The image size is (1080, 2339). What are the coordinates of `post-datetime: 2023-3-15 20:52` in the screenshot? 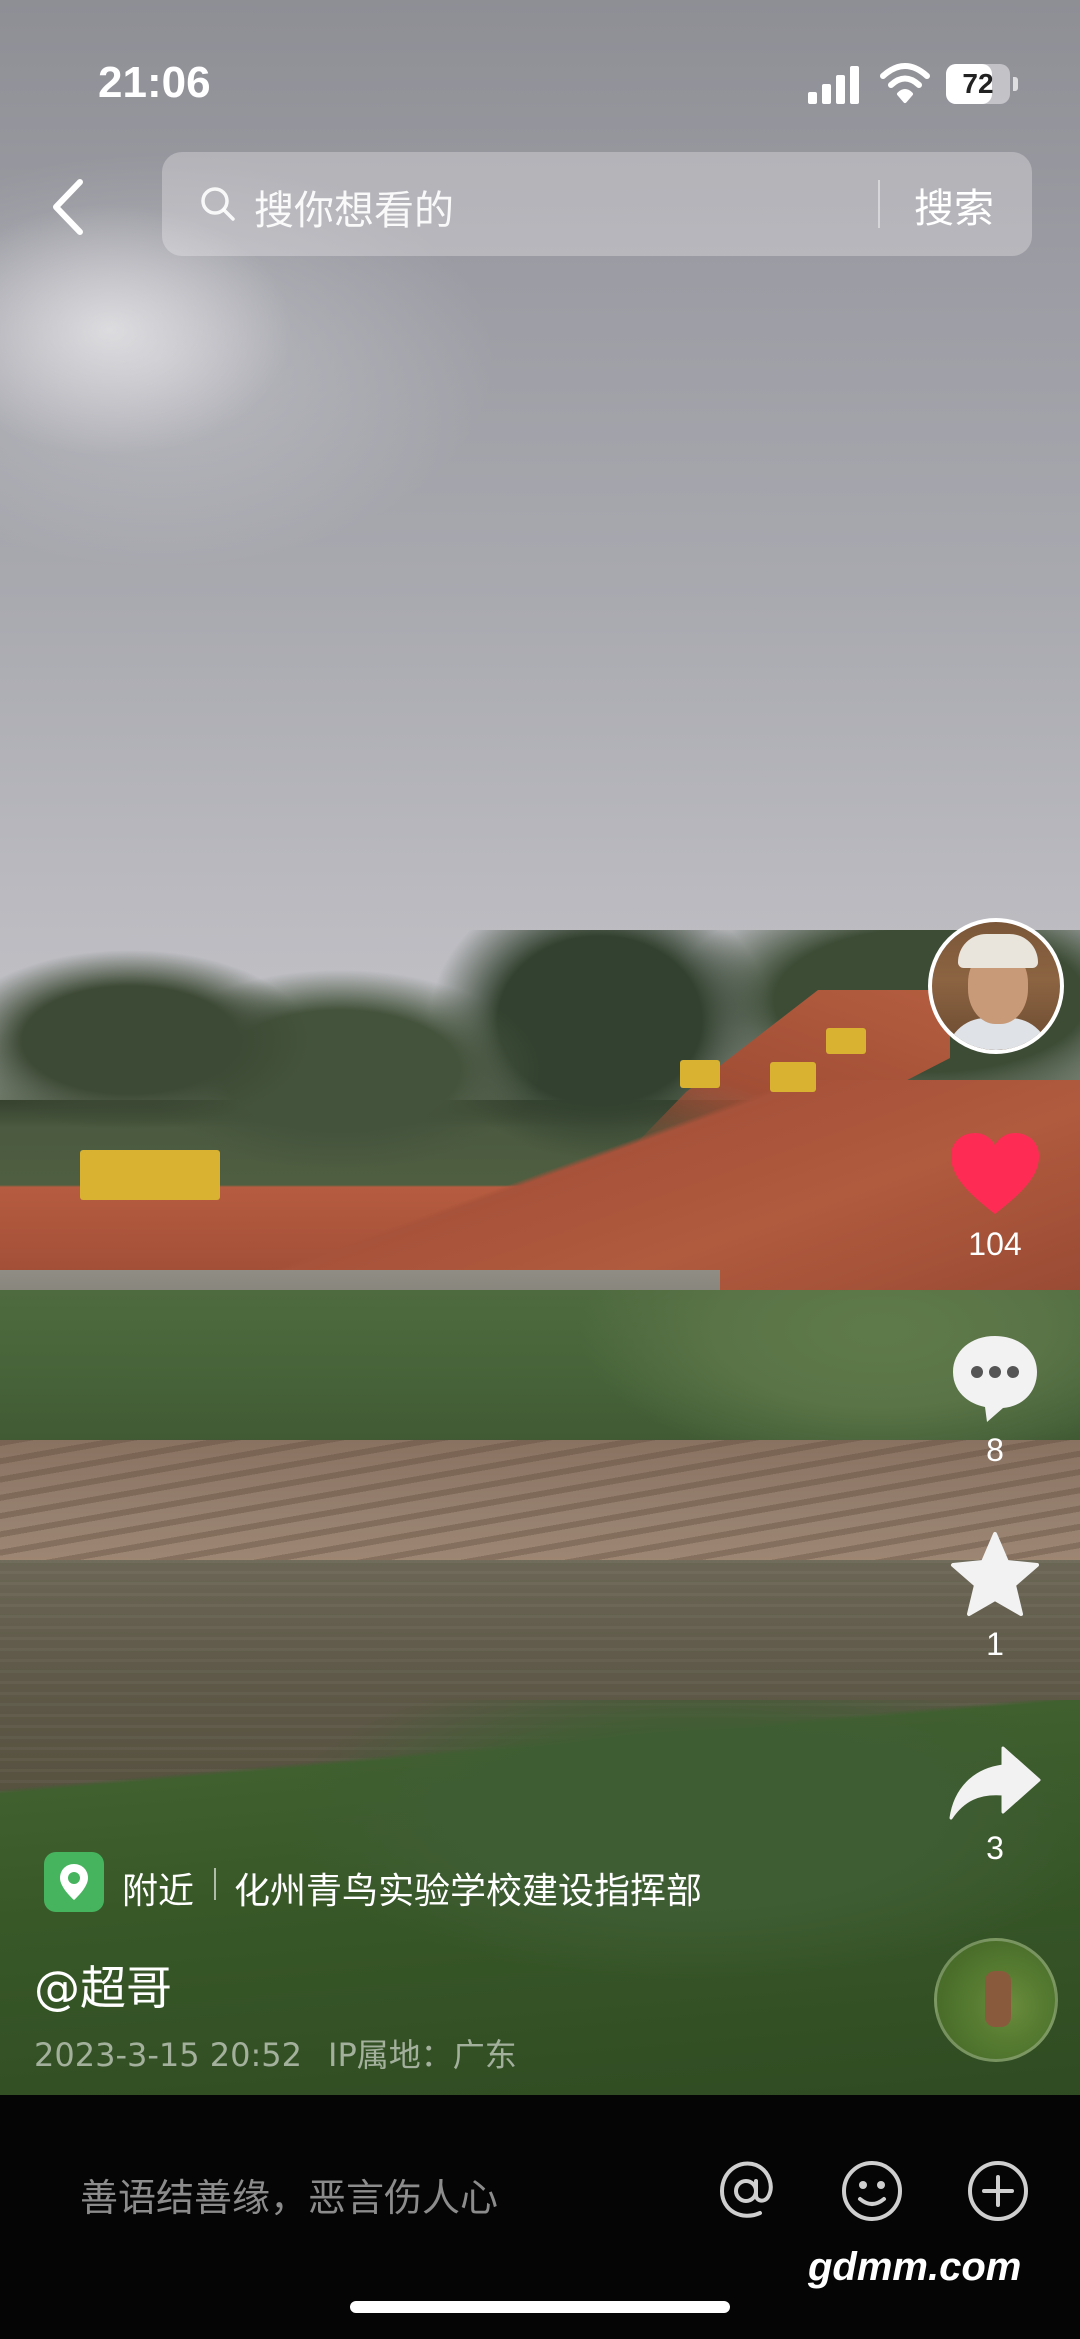 It's located at (168, 2055).